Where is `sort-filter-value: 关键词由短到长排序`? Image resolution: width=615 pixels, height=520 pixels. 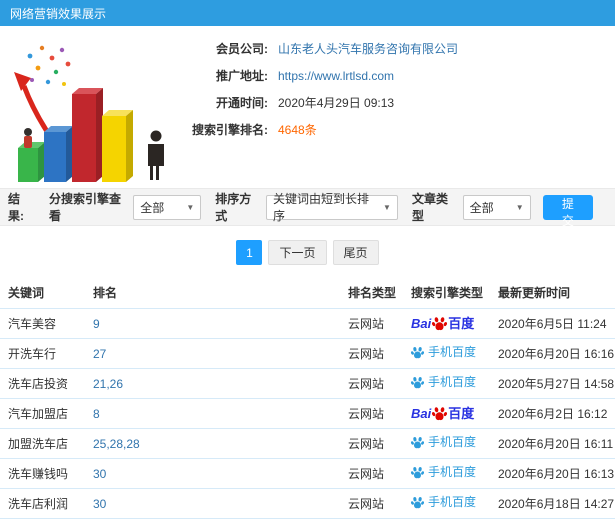
sort-filter-value: 关键词由短到长排序 is located at coordinates (320, 207).